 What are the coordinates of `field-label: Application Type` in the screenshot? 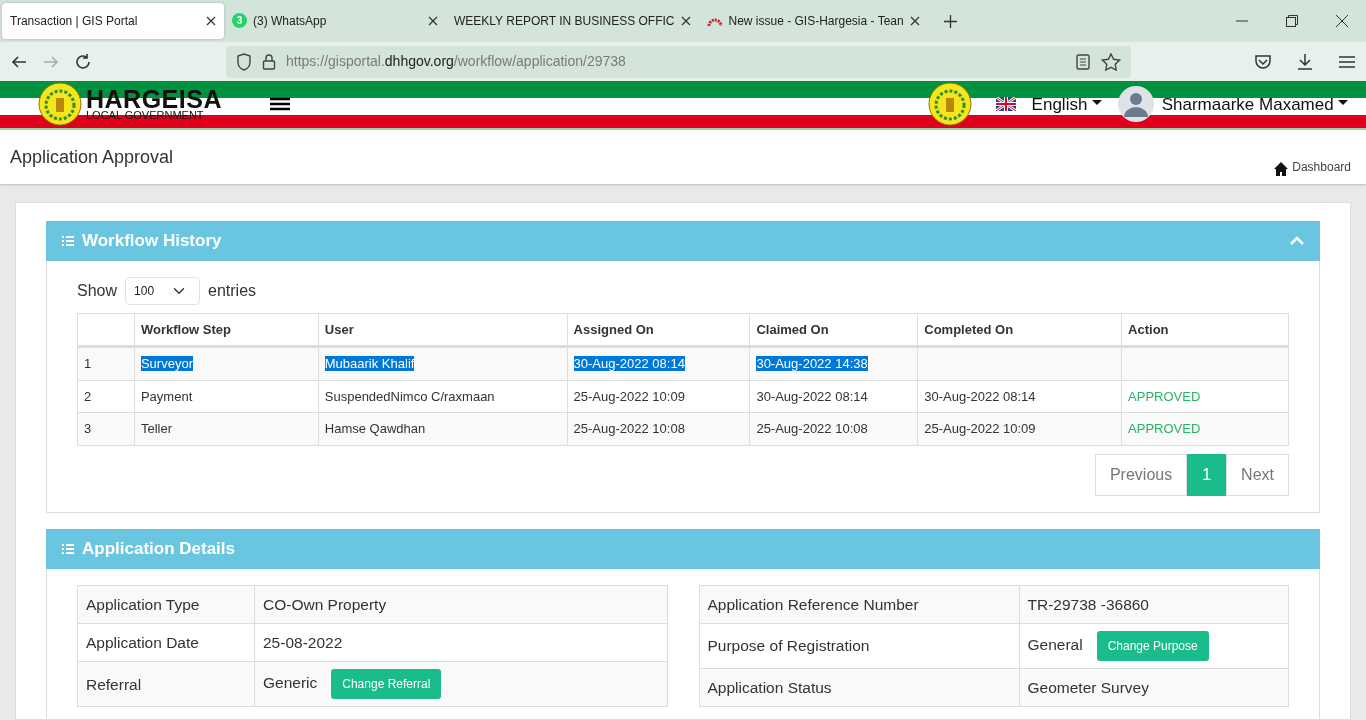 It's located at (166, 604).